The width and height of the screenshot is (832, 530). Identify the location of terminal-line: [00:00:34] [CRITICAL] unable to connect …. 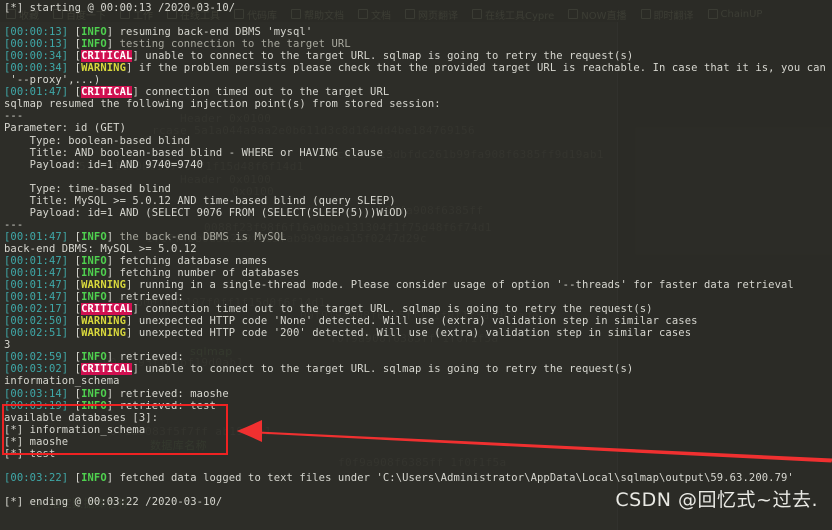
(319, 56).